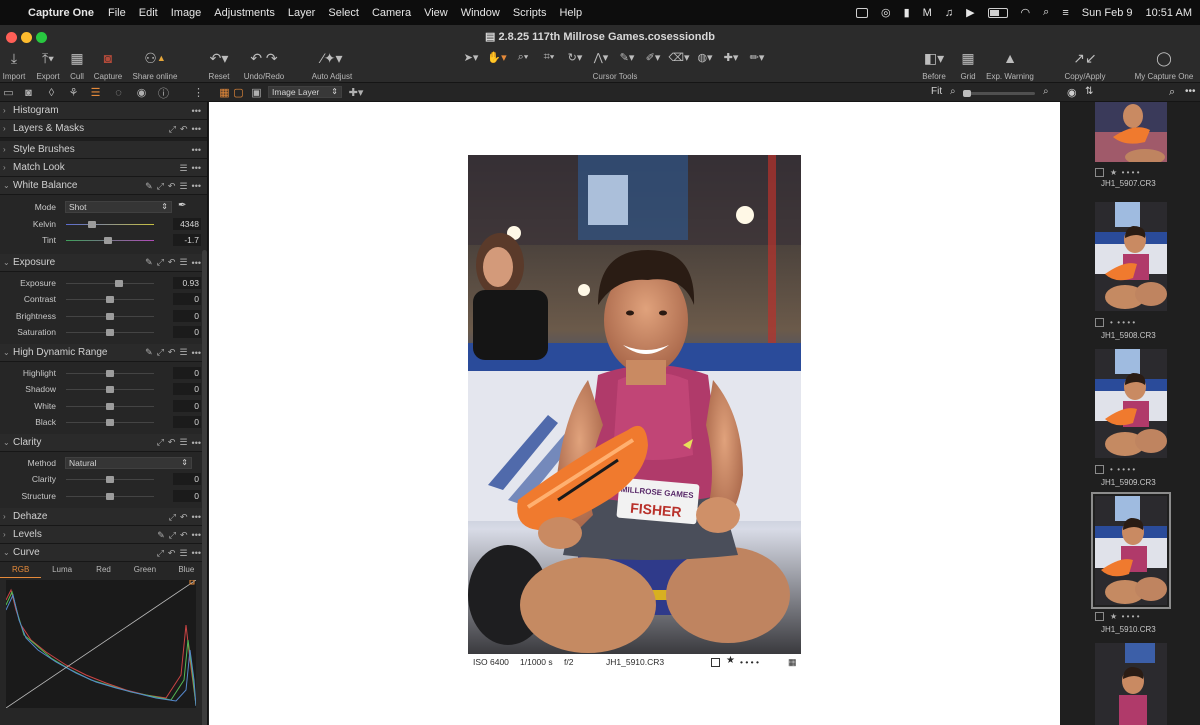  I want to click on eraser-cursor-icon: ⌫▾, so click(679, 57).